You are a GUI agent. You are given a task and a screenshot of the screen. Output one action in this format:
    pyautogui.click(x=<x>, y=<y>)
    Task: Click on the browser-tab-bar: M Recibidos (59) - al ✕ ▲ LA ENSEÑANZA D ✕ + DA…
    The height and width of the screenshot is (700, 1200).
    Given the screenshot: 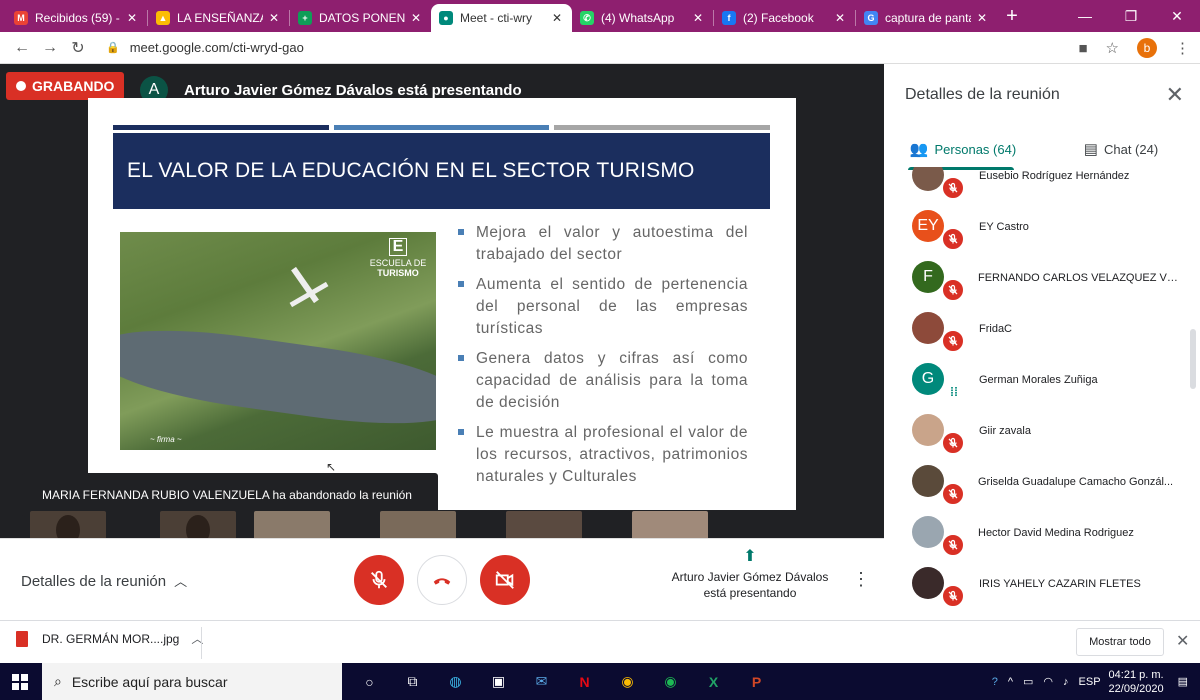 What is the action you would take?
    pyautogui.click(x=600, y=16)
    